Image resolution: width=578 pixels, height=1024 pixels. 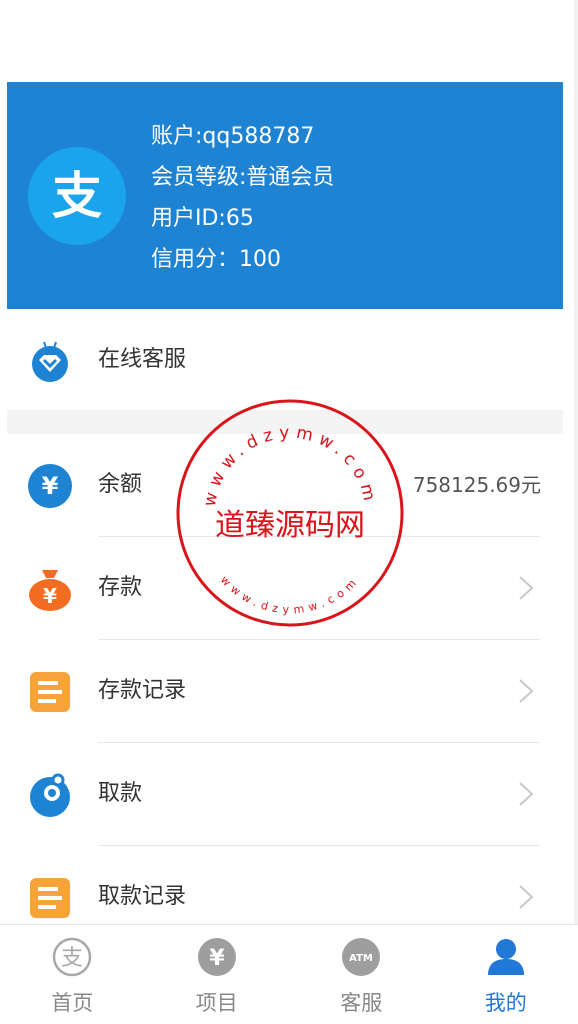 I want to click on tab-service-label: 客服, so click(x=361, y=1003).